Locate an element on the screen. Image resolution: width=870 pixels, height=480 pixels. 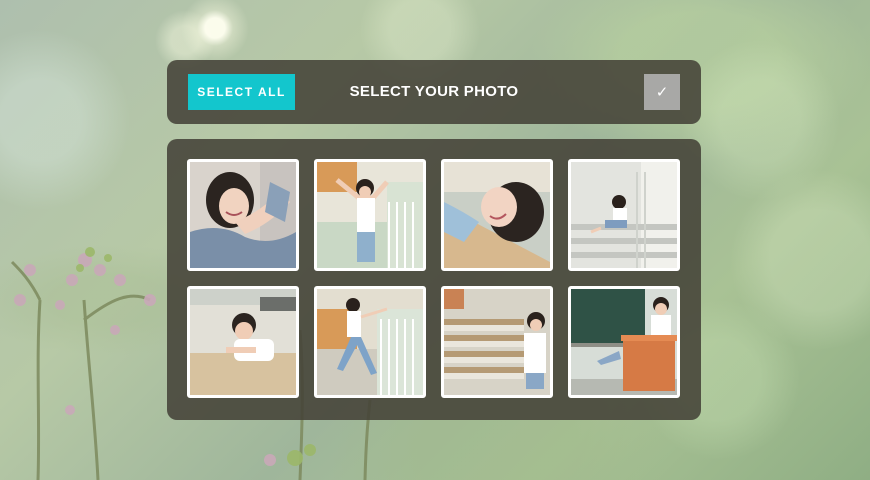
confirm-button: ✓ is located at coordinates (662, 92).